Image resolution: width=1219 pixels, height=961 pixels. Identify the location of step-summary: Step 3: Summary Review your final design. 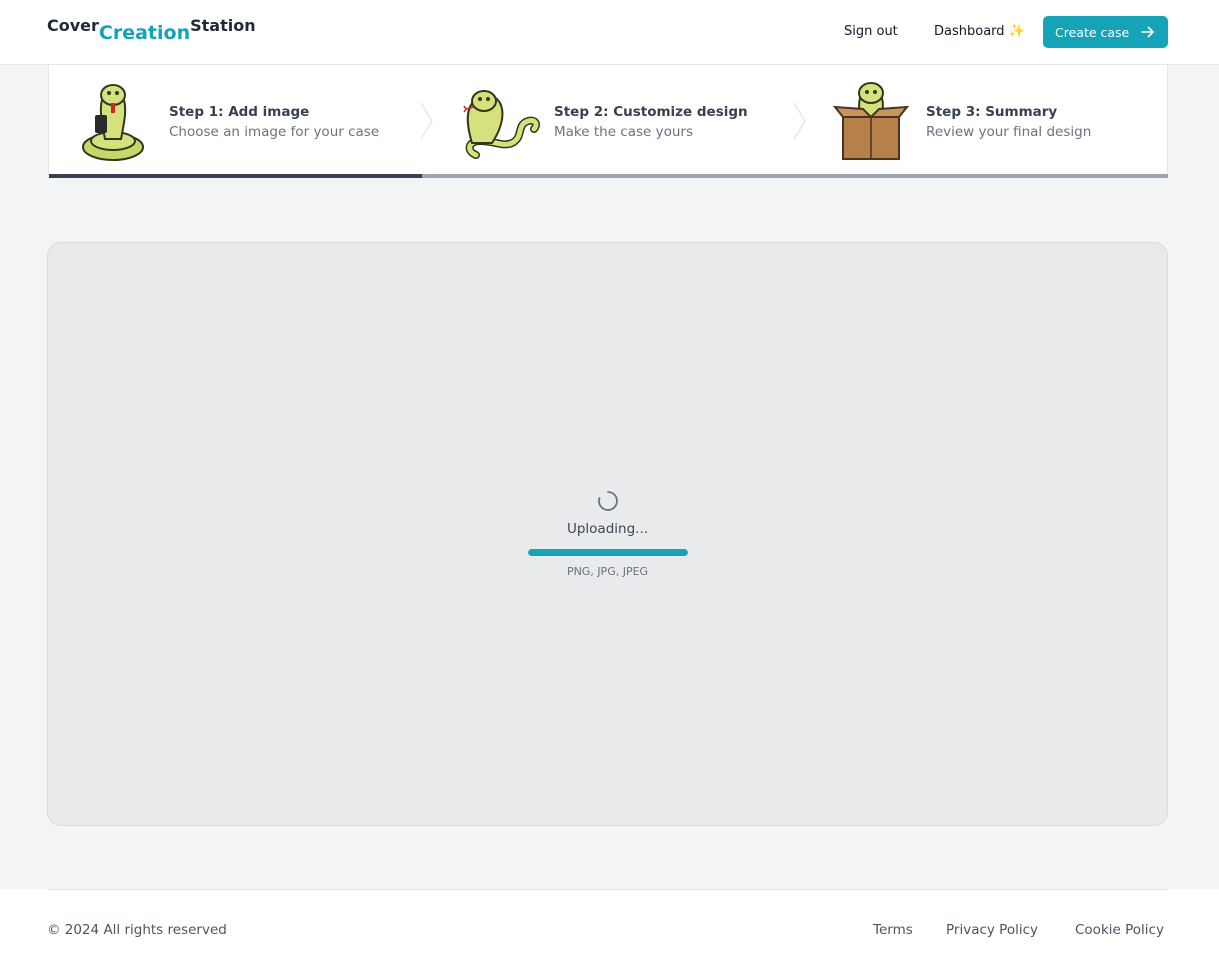
(981, 121).